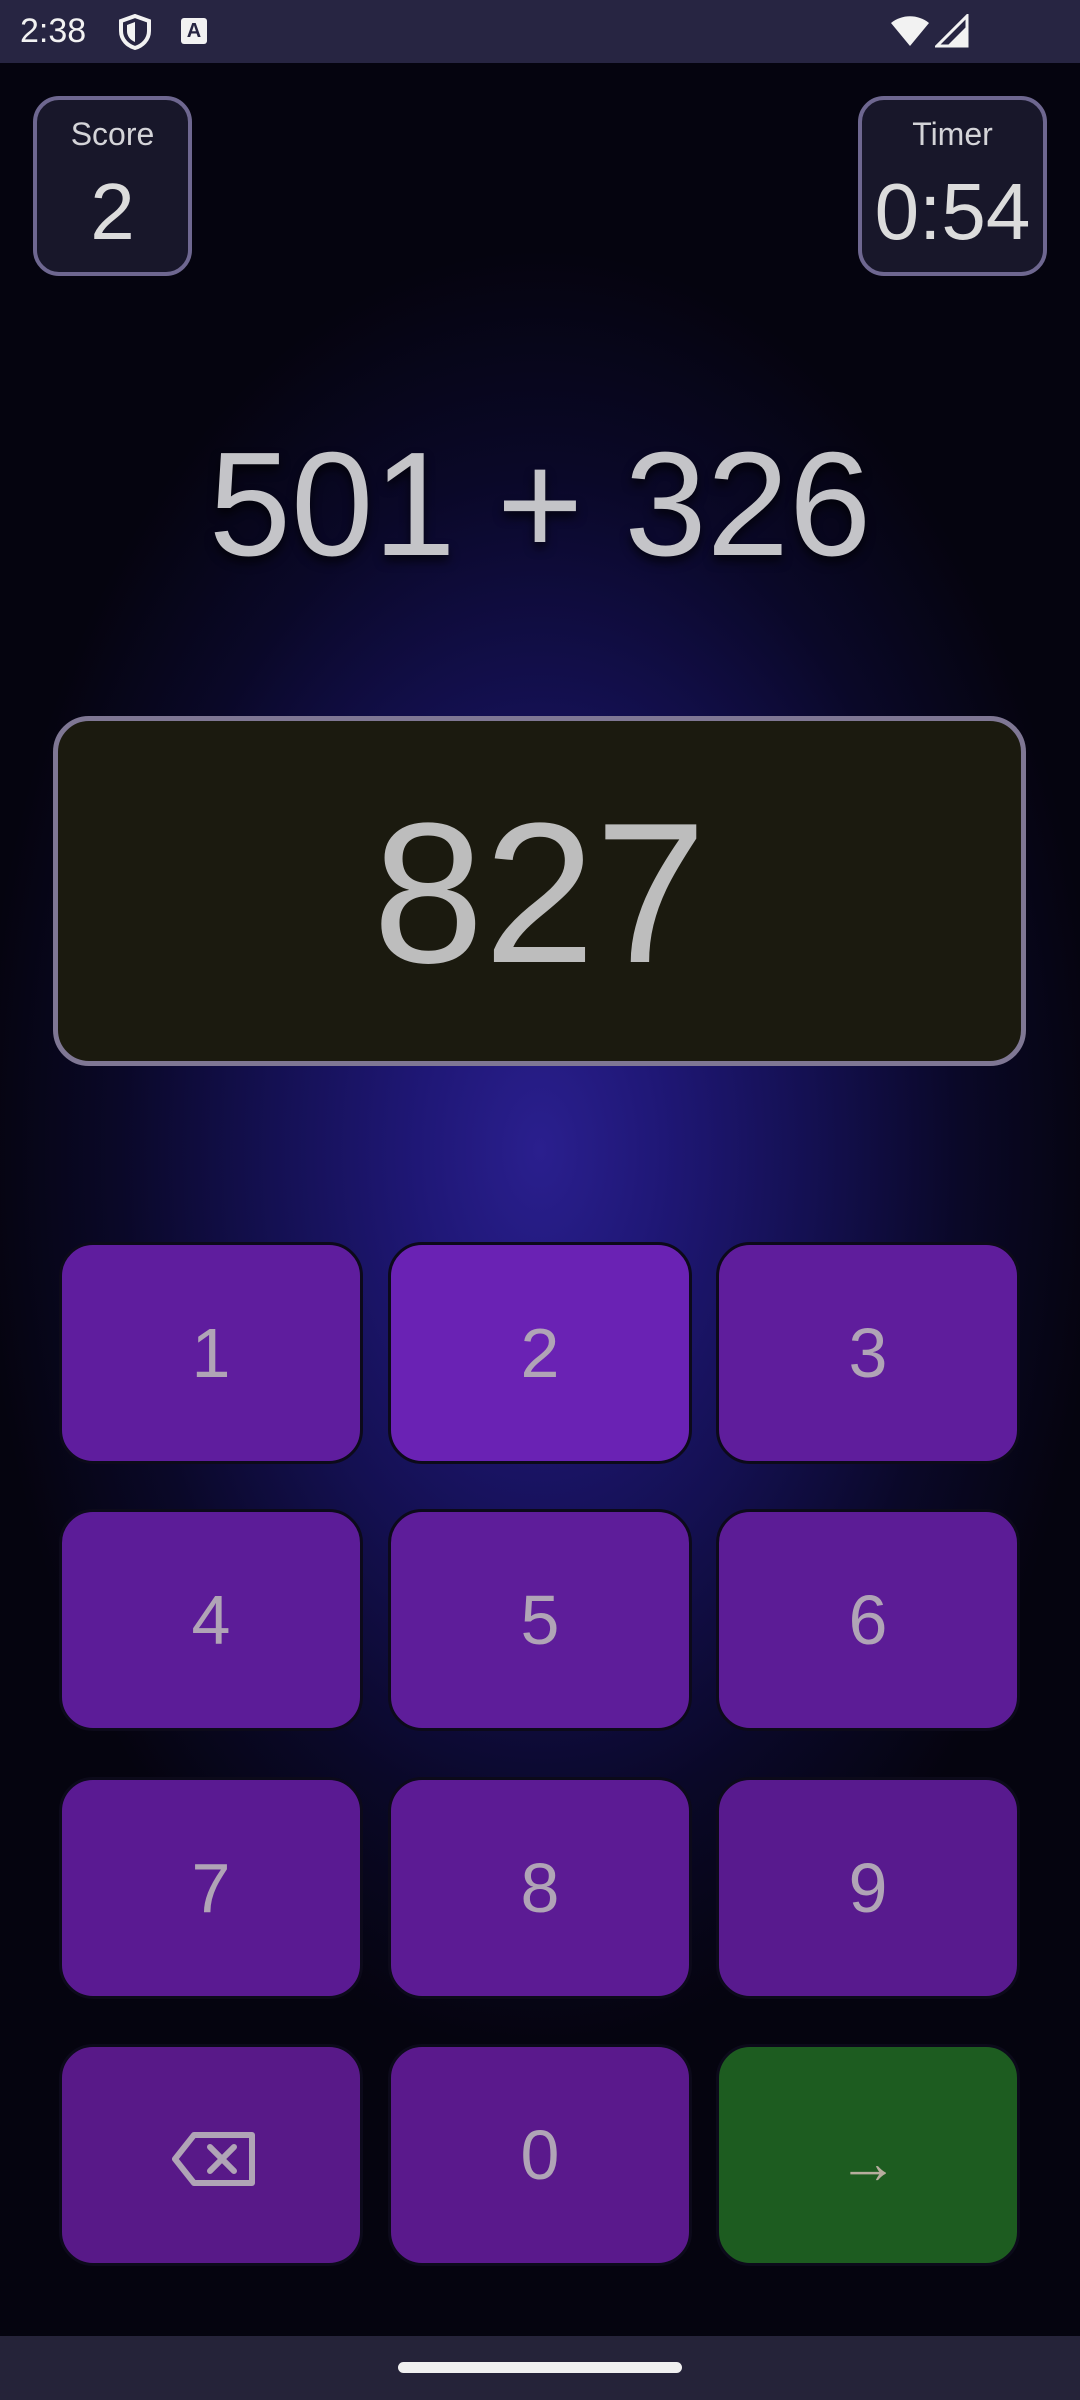 The height and width of the screenshot is (2400, 1080). What do you see at coordinates (540, 1620) in the screenshot?
I see `key-5: 5` at bounding box center [540, 1620].